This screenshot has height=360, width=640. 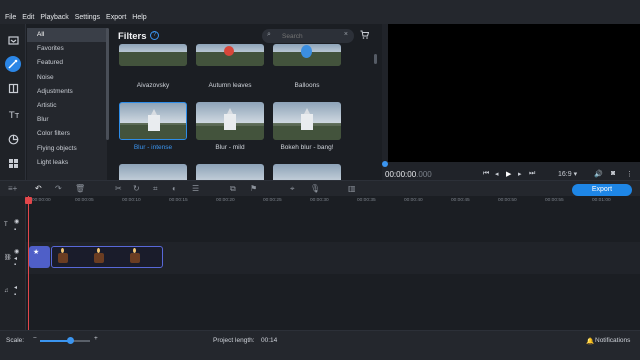 I want to click on category-blur: Blur, so click(x=67, y=120).